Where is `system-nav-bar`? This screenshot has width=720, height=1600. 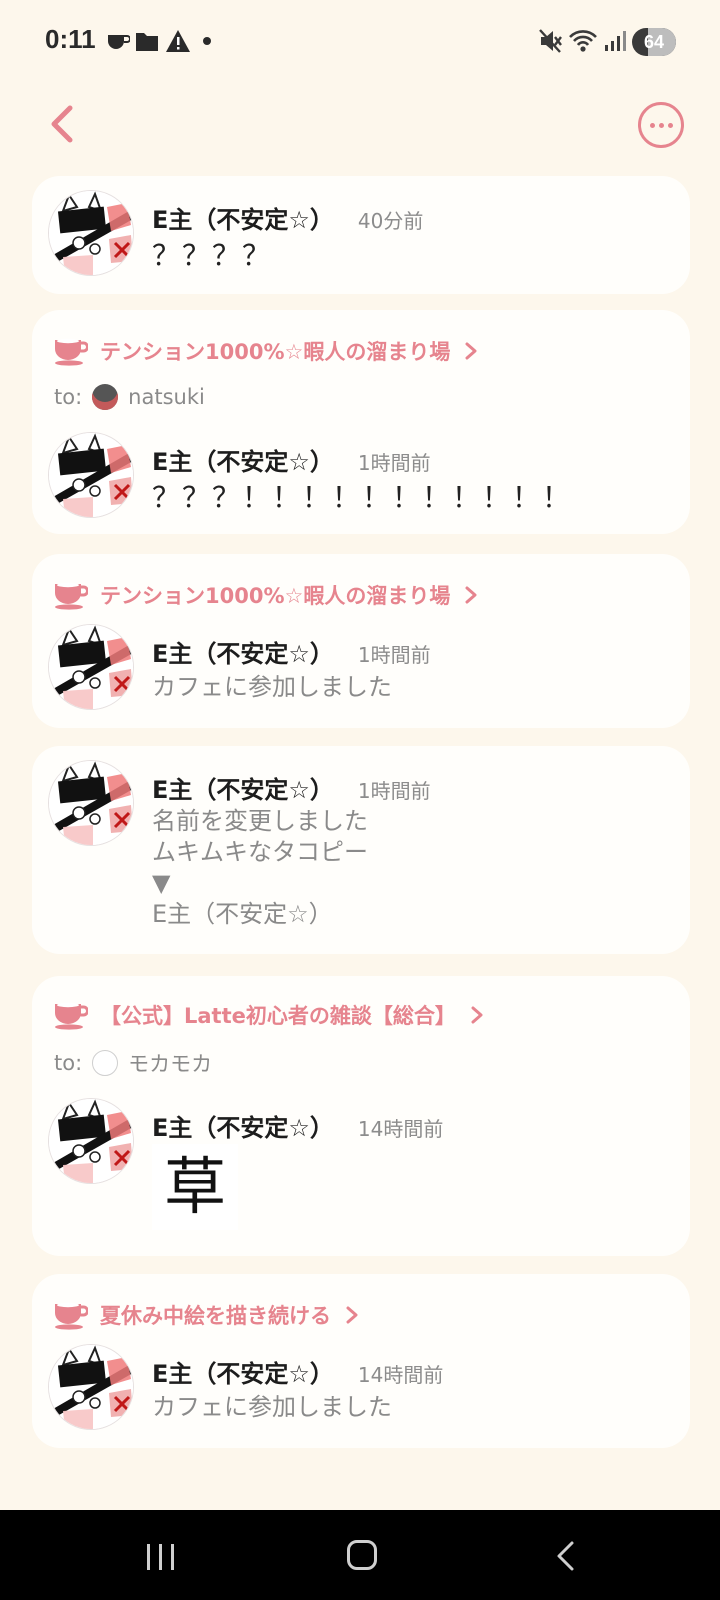 system-nav-bar is located at coordinates (360, 1555).